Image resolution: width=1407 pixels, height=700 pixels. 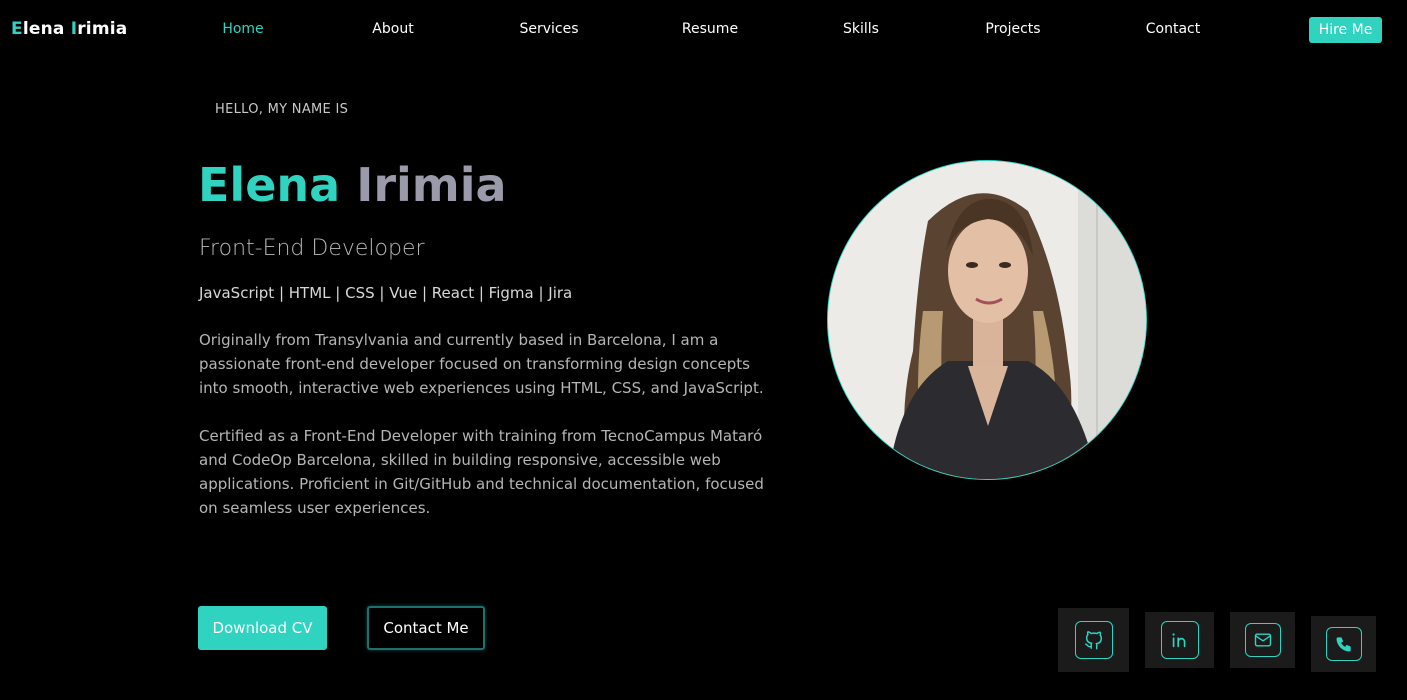 I want to click on email-link, so click(x=1262, y=640).